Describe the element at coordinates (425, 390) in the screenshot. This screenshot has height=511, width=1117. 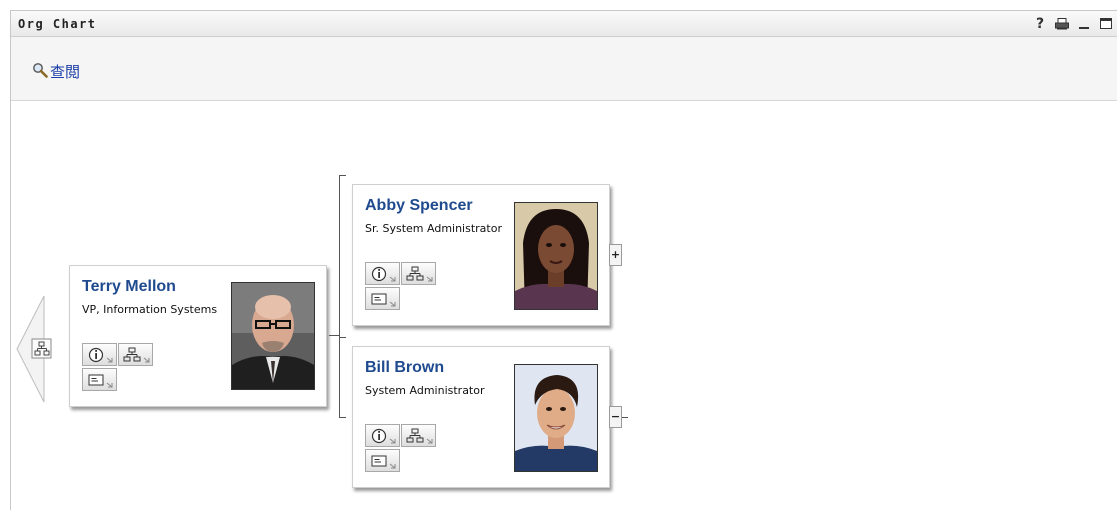
I see `person-title: System Administrator` at that location.